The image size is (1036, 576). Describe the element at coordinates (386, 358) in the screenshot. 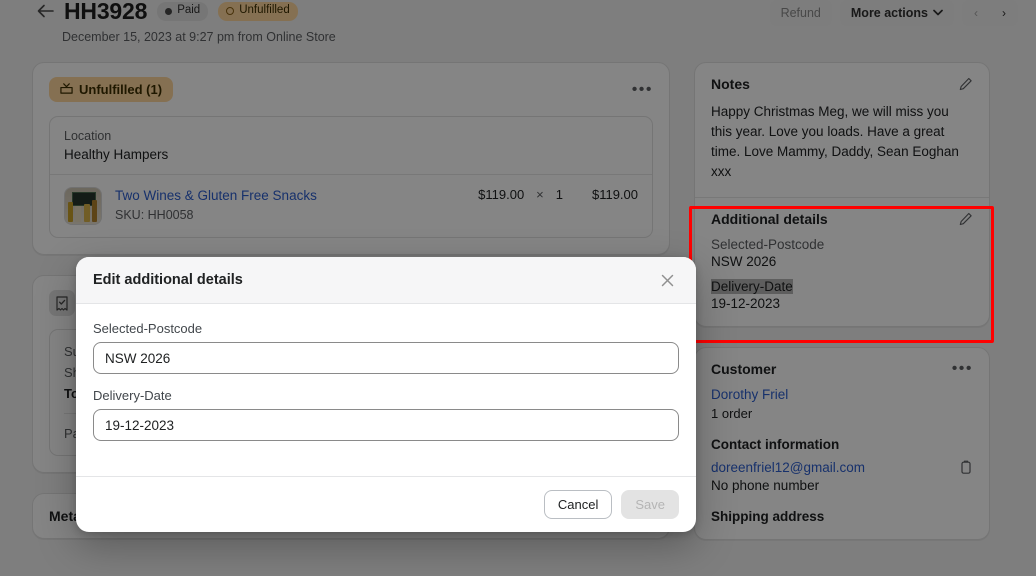

I see `selected-postcode-input` at that location.